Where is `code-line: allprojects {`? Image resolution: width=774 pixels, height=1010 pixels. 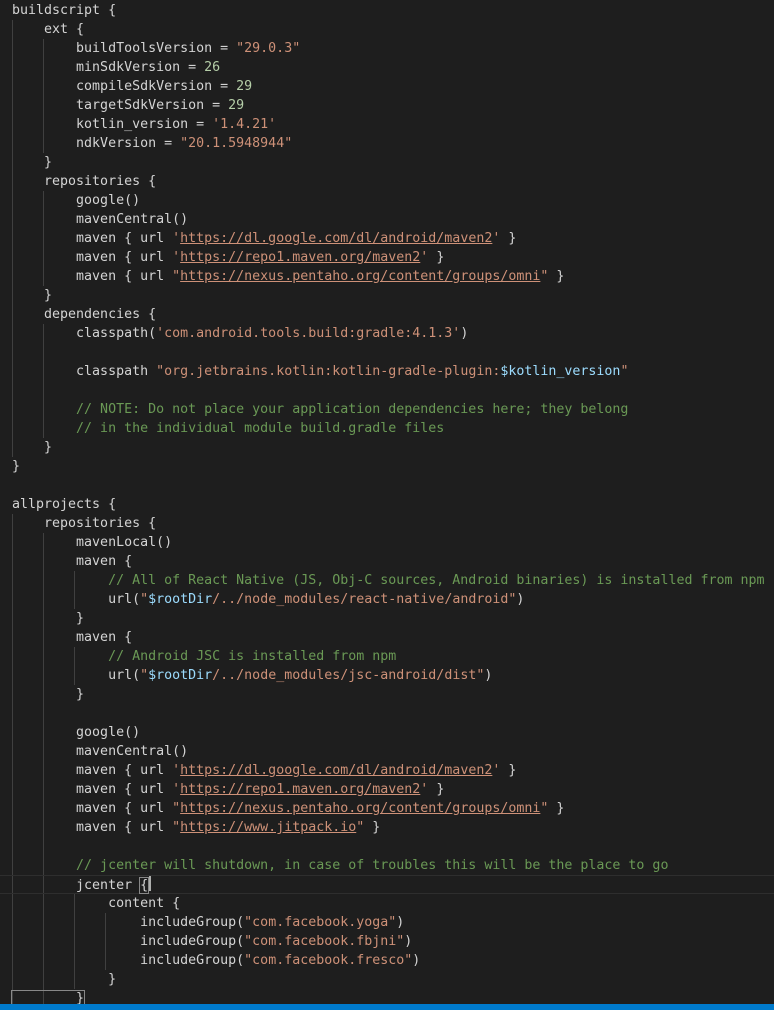 code-line: allprojects { is located at coordinates (64, 504).